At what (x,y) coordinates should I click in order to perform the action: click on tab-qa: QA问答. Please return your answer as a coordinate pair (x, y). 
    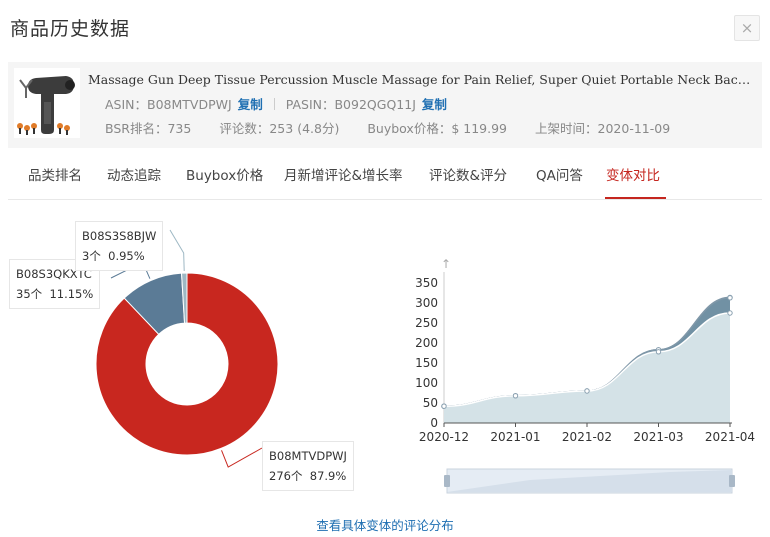
    Looking at the image, I should click on (559, 174).